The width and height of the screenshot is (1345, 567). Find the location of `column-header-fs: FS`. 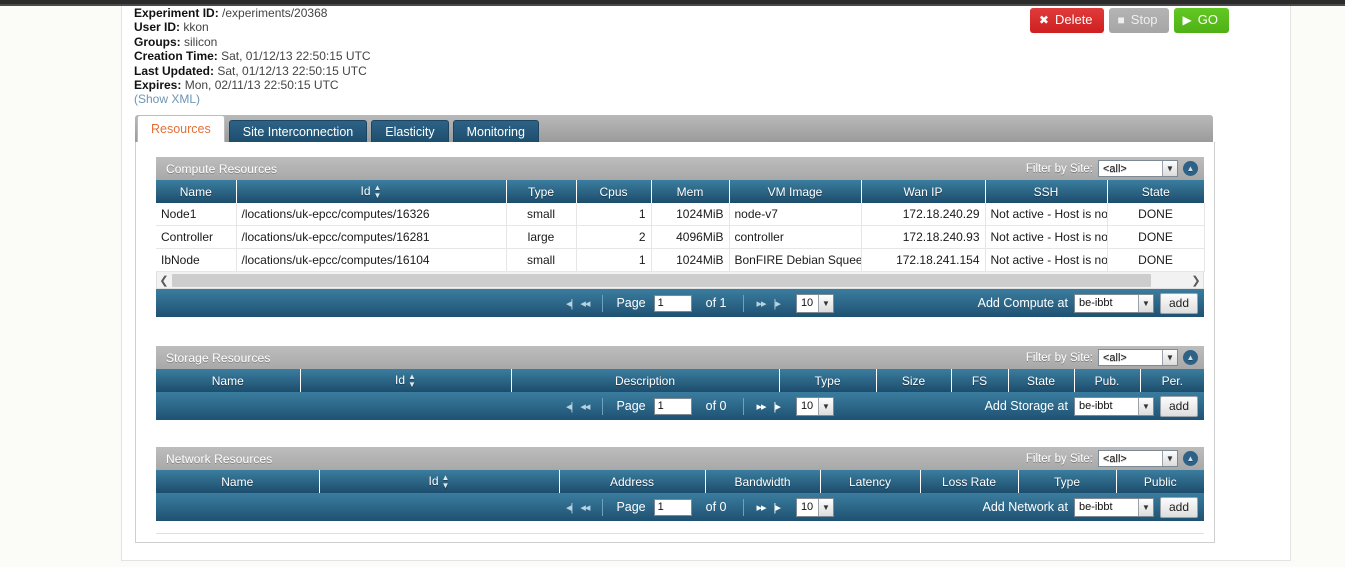

column-header-fs: FS is located at coordinates (980, 380).